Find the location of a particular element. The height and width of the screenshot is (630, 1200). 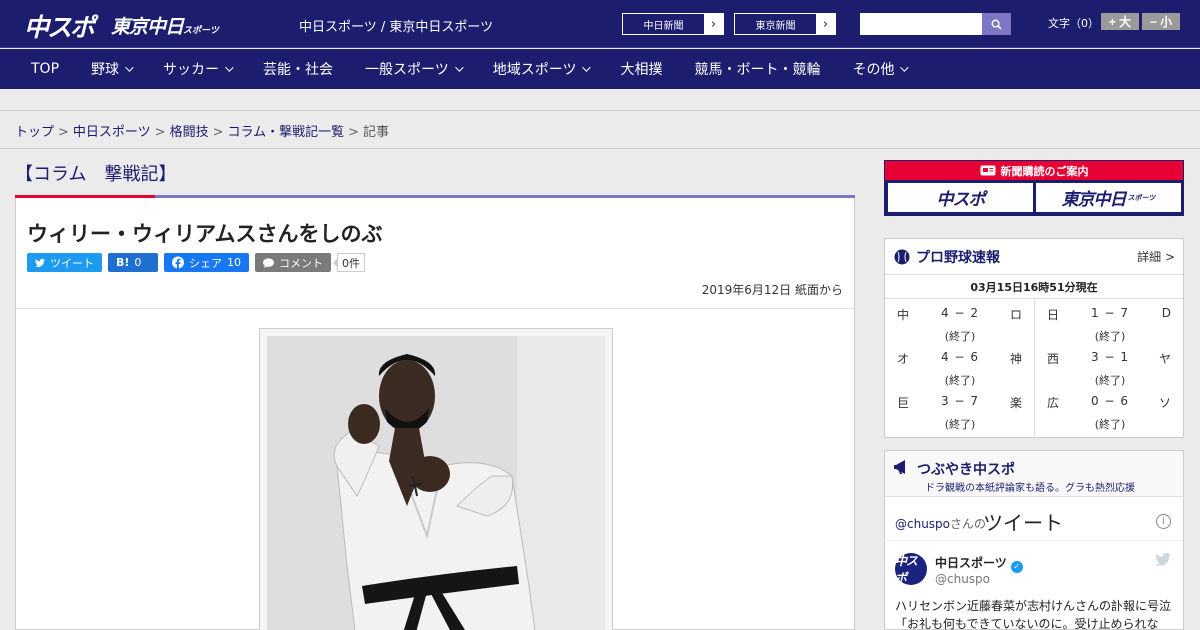

article-divider is located at coordinates (435, 308).